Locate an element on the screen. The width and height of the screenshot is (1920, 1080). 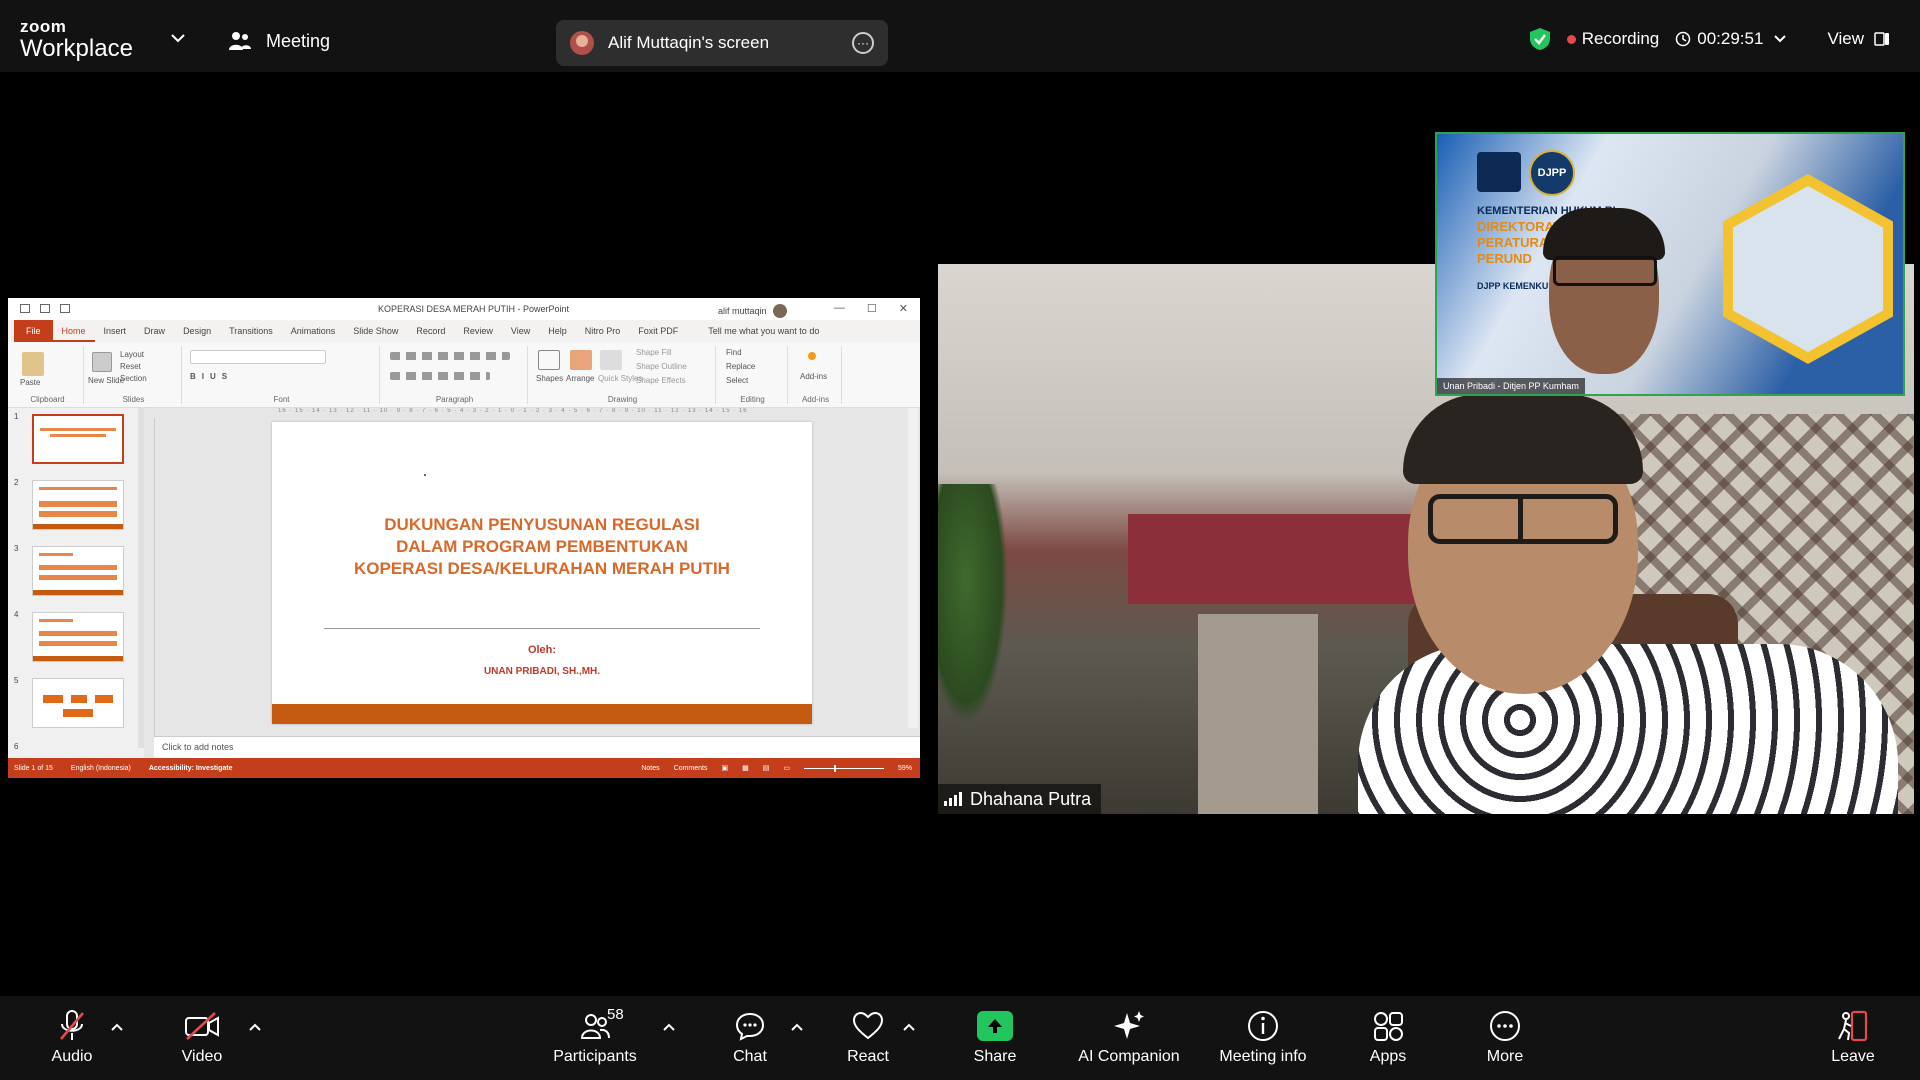
slide-scrollbar is located at coordinates (913, 568).